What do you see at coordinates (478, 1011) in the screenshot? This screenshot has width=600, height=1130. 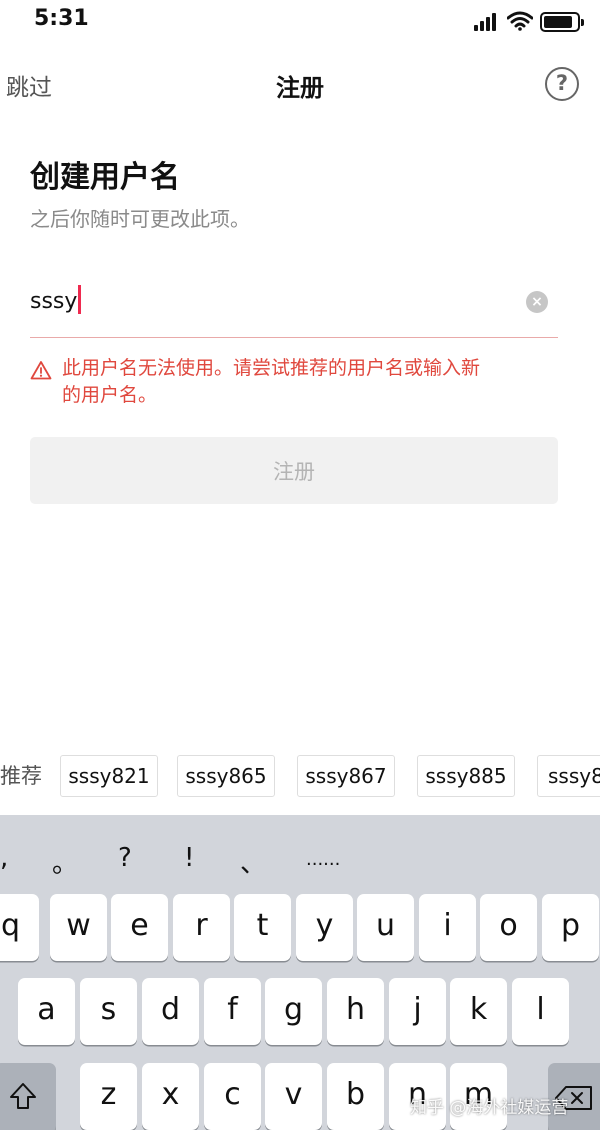 I see `keyboard-key: k` at bounding box center [478, 1011].